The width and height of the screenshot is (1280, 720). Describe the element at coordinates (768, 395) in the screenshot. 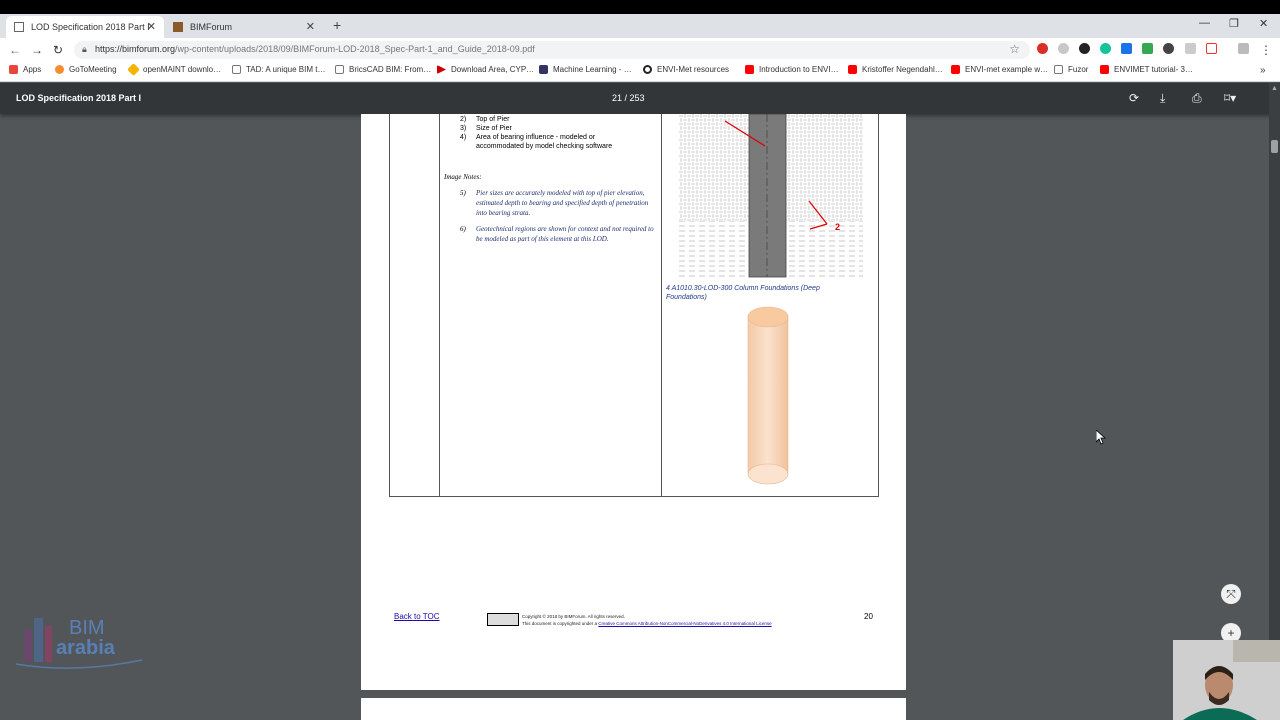

I see `pier-3d-model` at that location.